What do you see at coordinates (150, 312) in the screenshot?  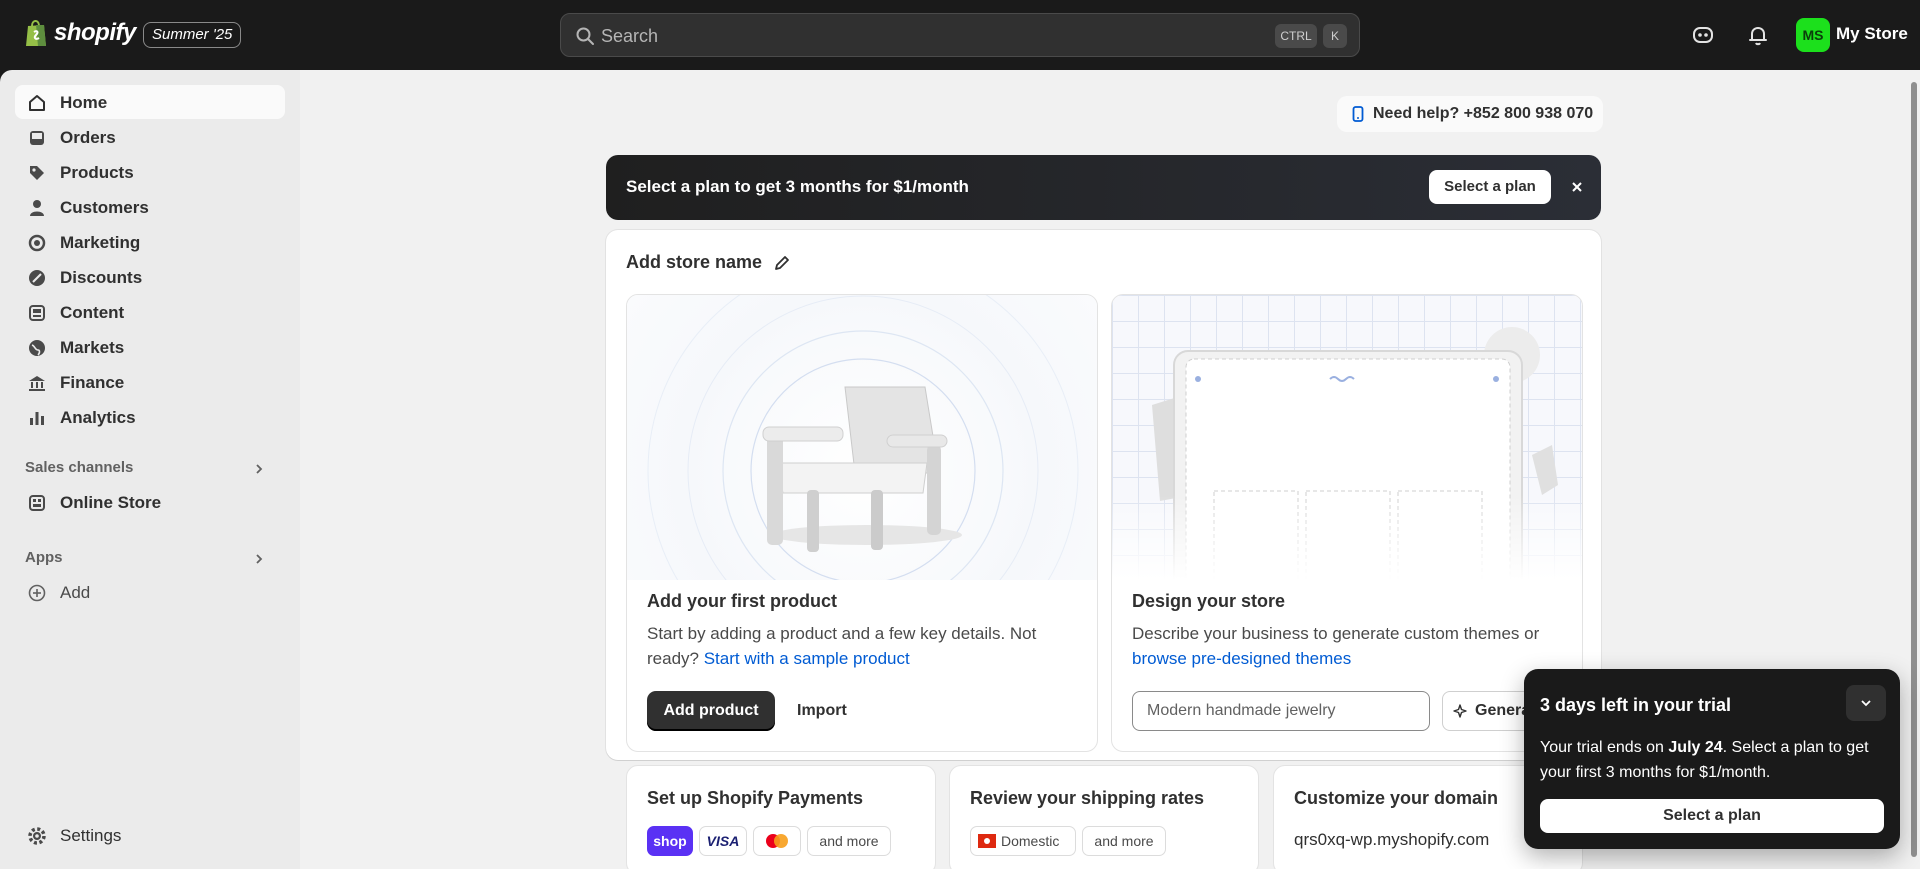 I see `sidebar-item-content: Content` at bounding box center [150, 312].